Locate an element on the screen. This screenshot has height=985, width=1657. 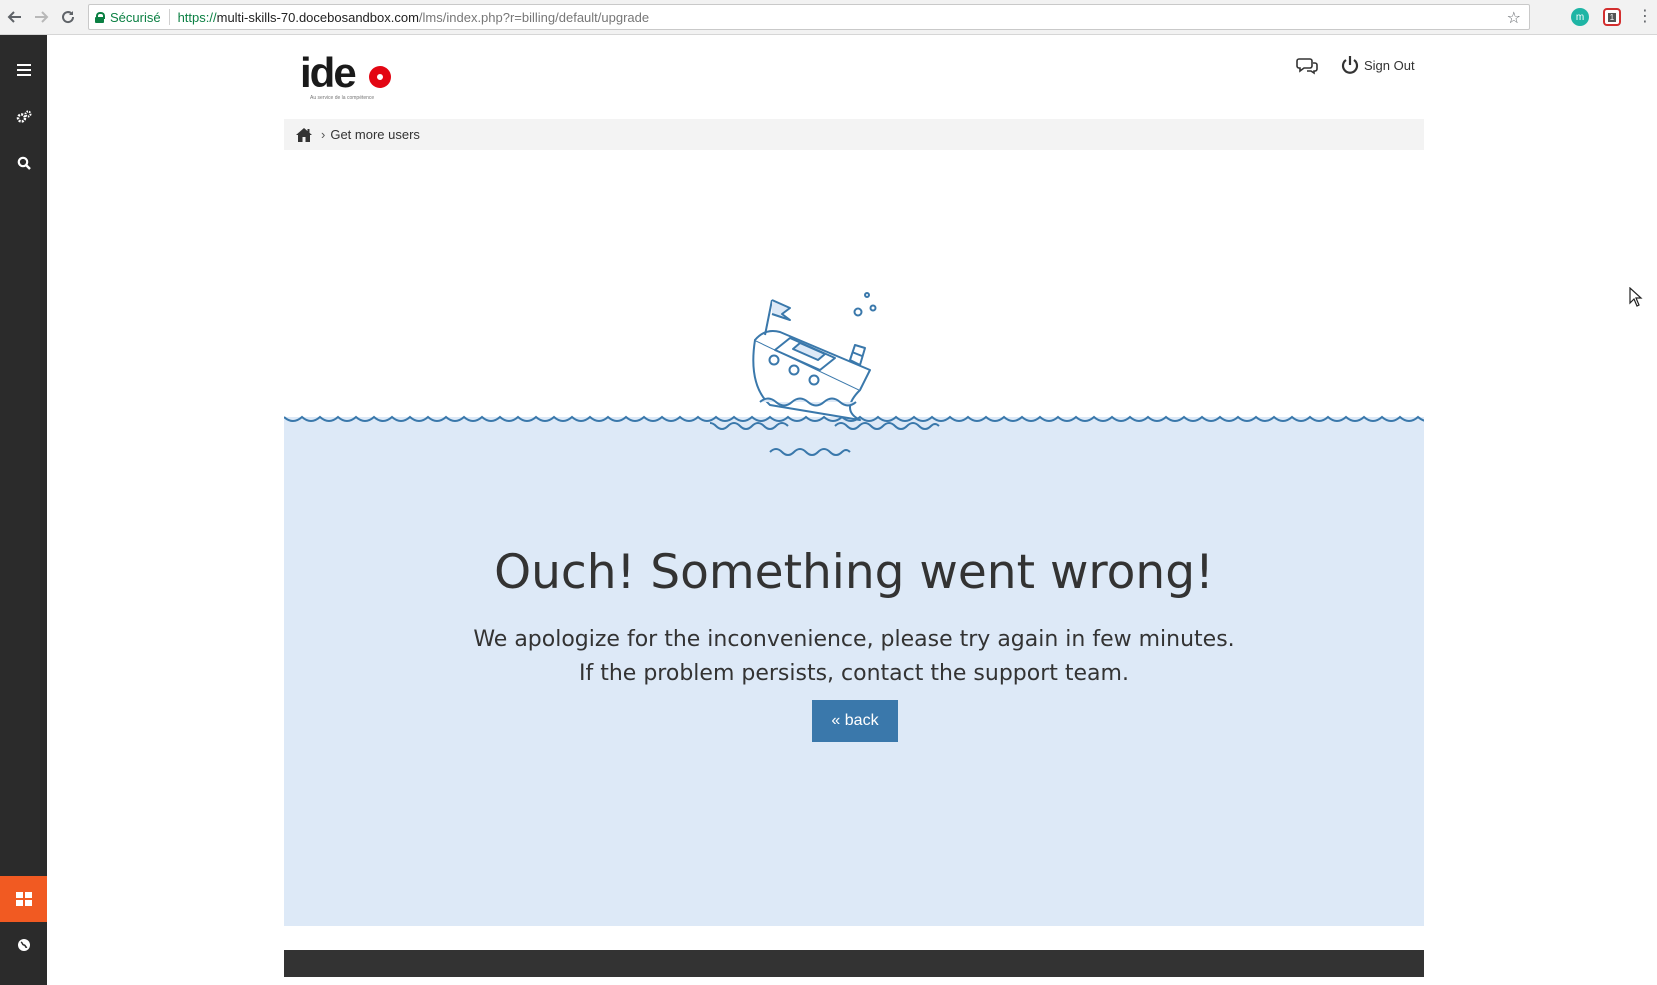
breadcrumb-current: Get more users is located at coordinates (375, 134).